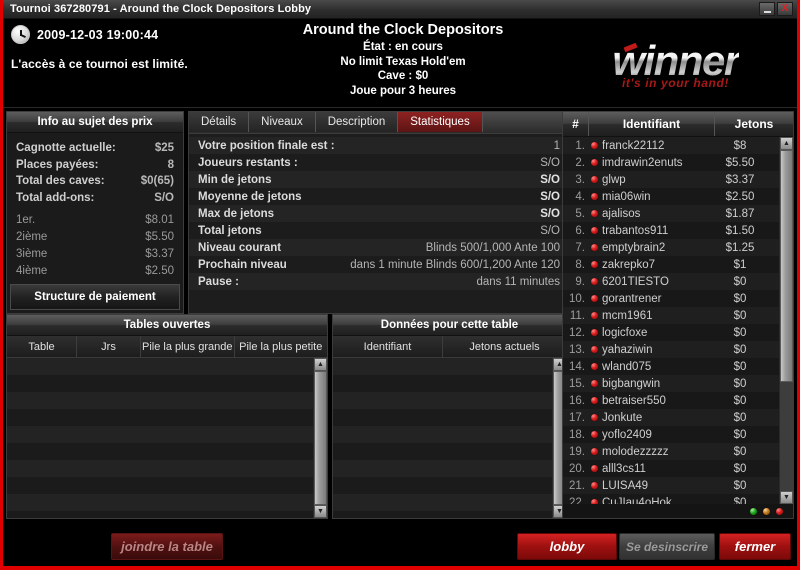 Image resolution: width=800 pixels, height=570 pixels. Describe the element at coordinates (671, 179) in the screenshot. I see `player-row: 3. glwp $3.37` at that location.